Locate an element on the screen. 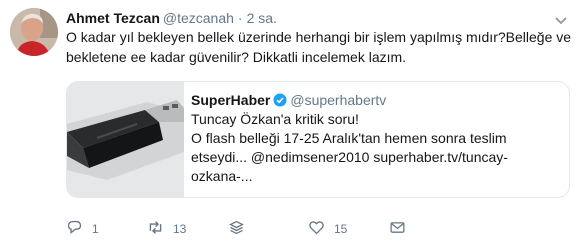 The height and width of the screenshot is (248, 580). direct-message-button is located at coordinates (397, 229).